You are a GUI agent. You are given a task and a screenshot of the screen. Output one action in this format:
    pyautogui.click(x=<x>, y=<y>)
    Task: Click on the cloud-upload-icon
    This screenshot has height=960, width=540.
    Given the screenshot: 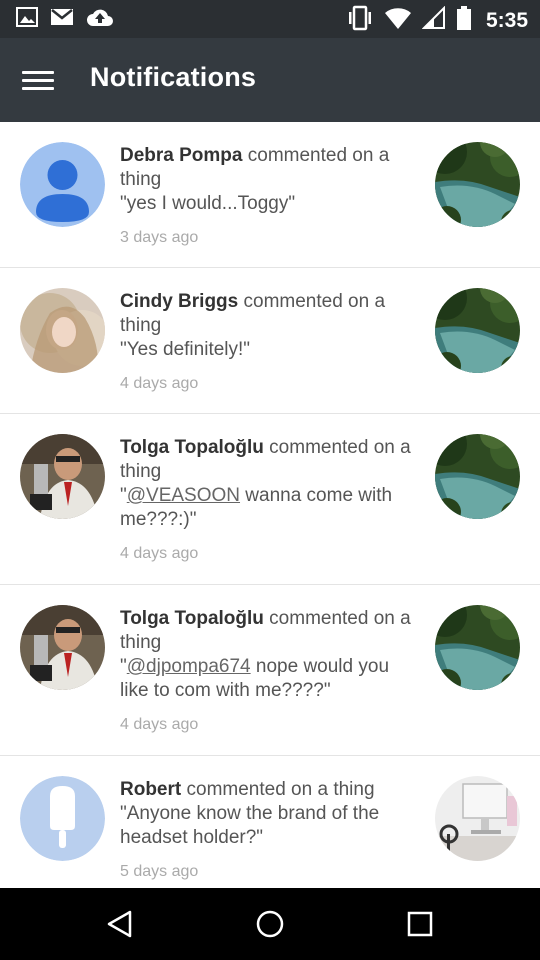 What is the action you would take?
    pyautogui.click(x=100, y=19)
    